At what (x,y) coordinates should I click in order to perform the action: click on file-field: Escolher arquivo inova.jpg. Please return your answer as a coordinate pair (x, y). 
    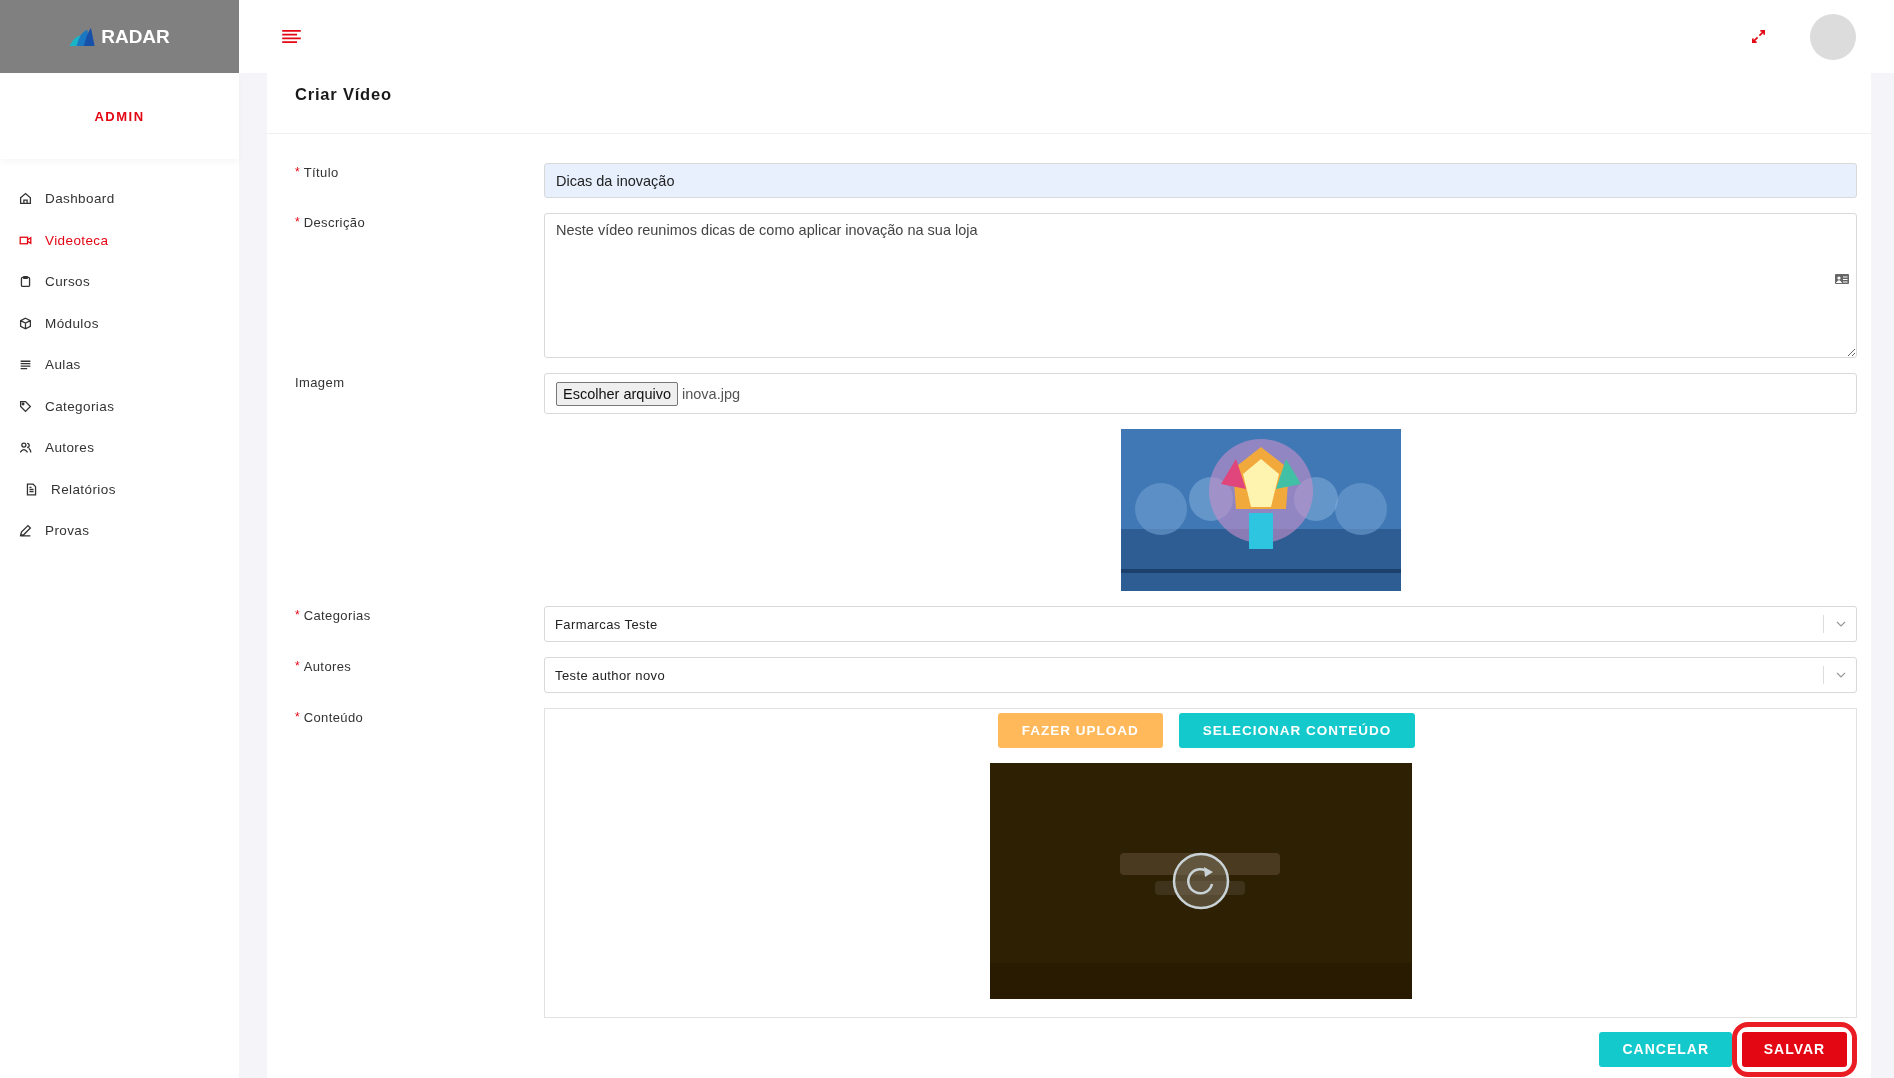
    Looking at the image, I should click on (1200, 393).